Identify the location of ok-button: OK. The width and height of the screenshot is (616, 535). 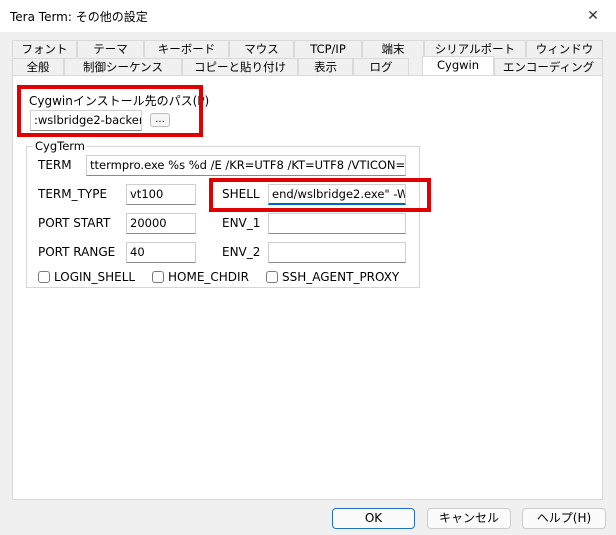
(373, 518).